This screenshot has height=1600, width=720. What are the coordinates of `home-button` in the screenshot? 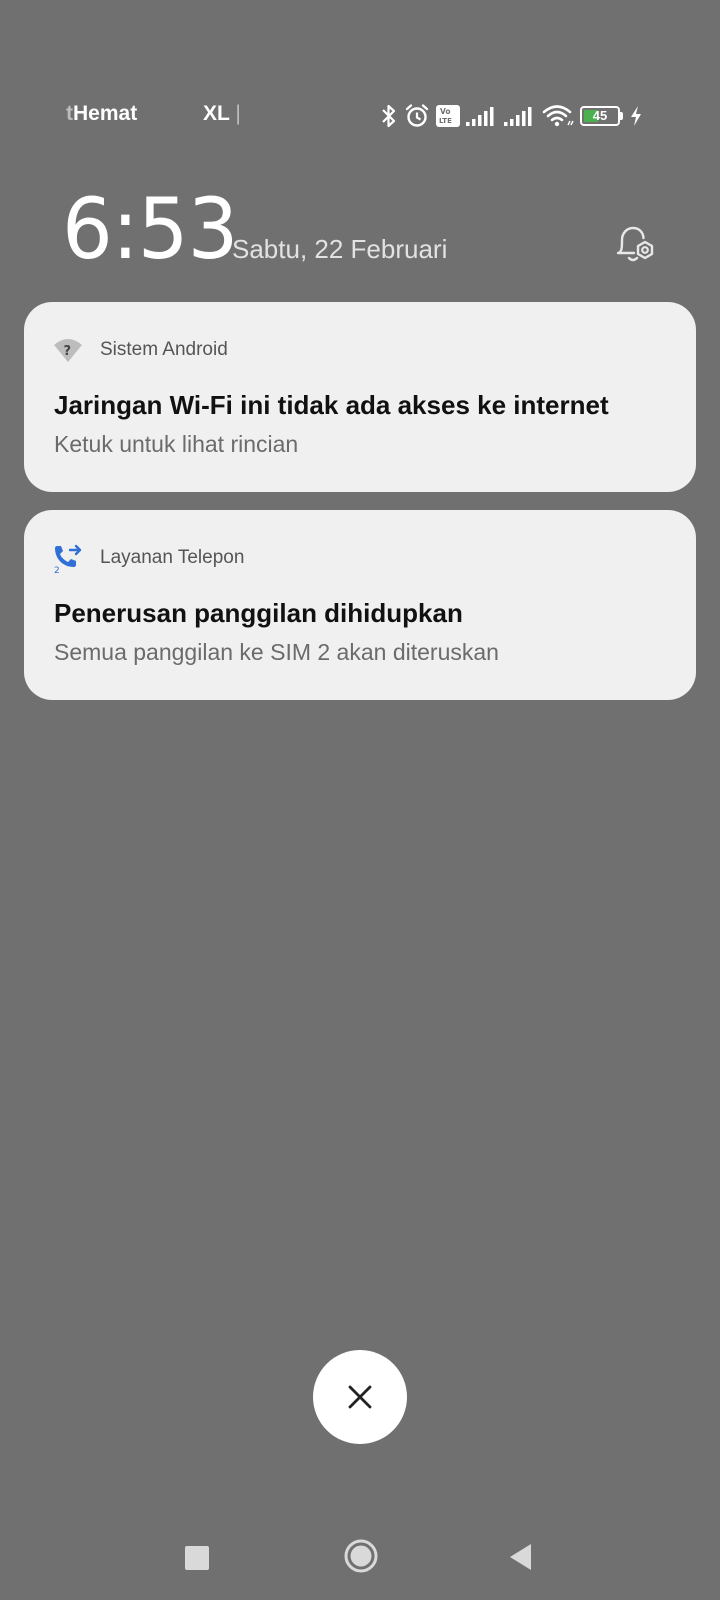 It's located at (361, 1556).